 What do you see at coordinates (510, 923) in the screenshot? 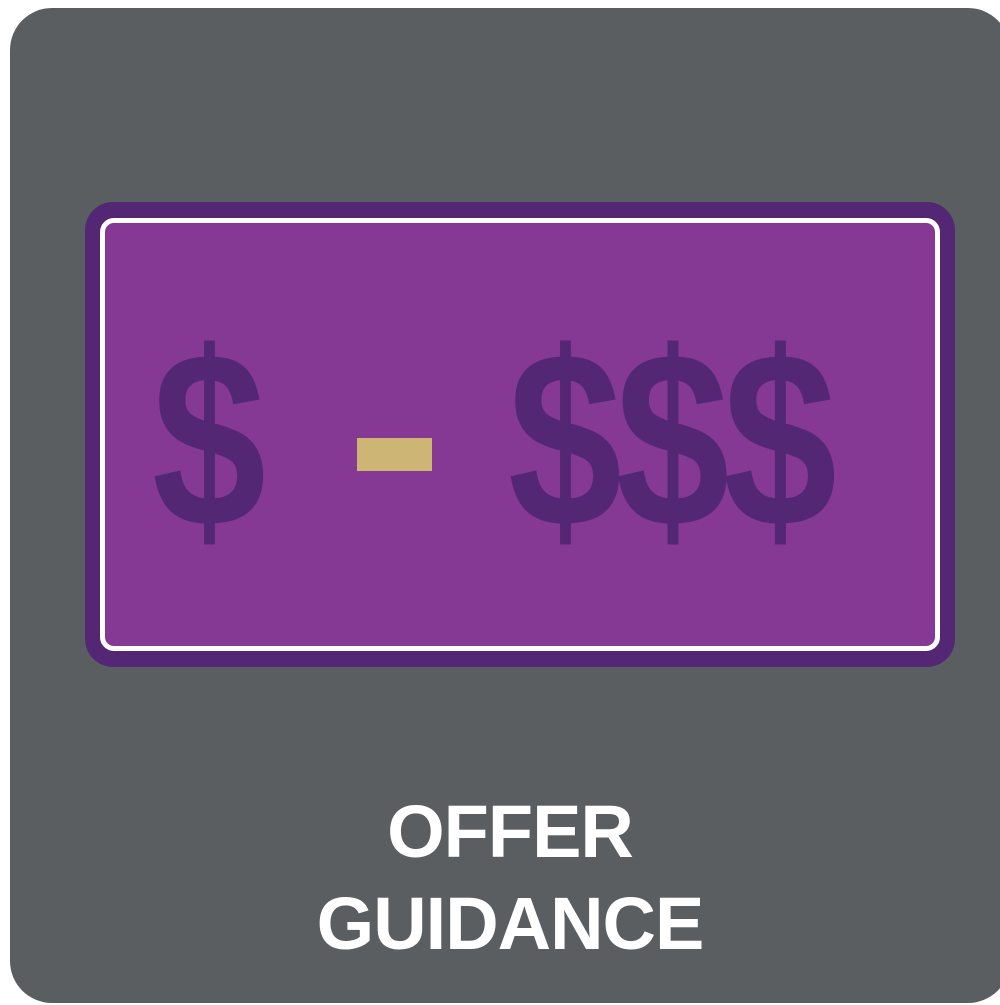
I see `tile-title-line2: GUIDANCE` at bounding box center [510, 923].